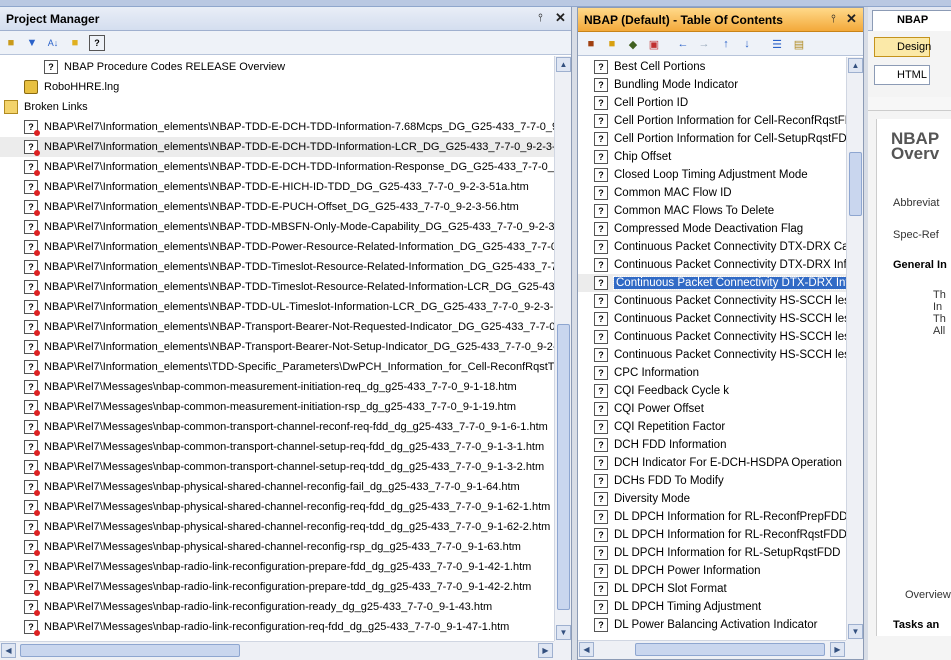  Describe the element at coordinates (712, 373) in the screenshot. I see `toc-item: ? CPC Information` at that location.